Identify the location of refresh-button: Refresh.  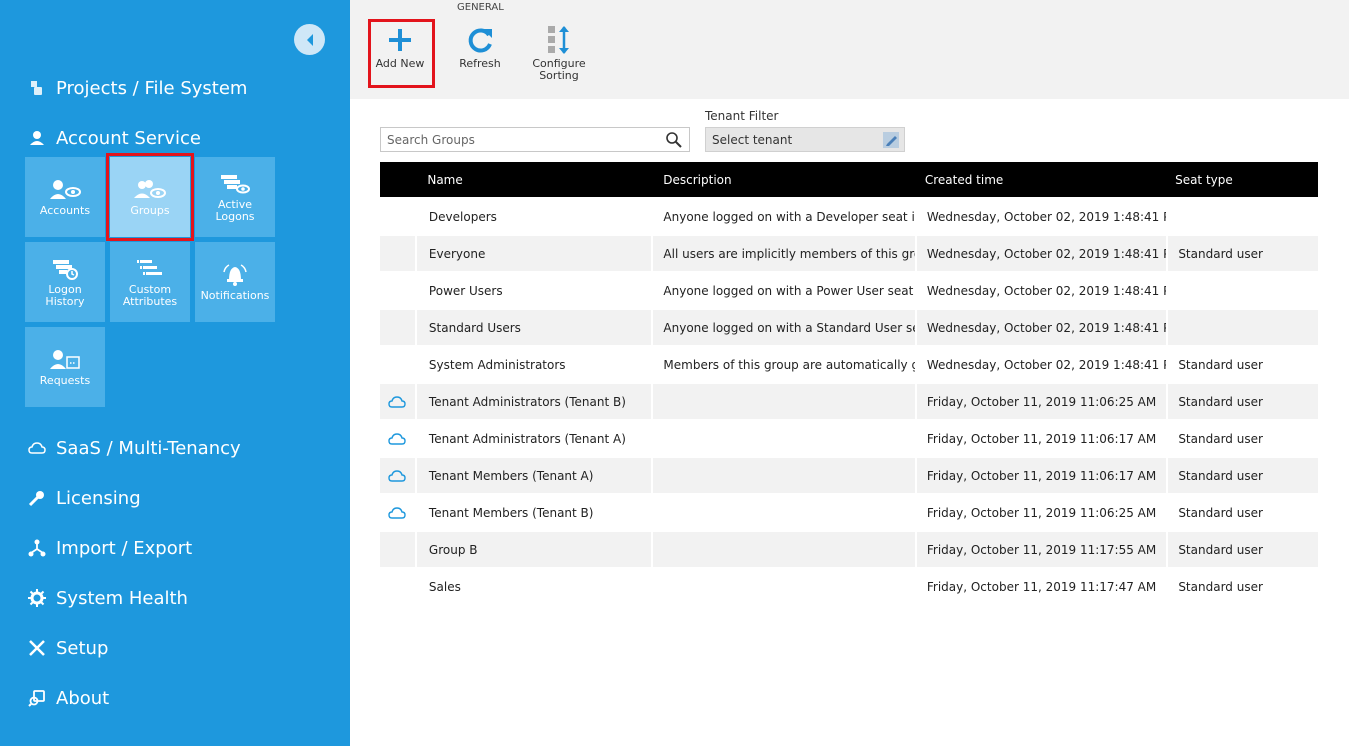
(480, 53).